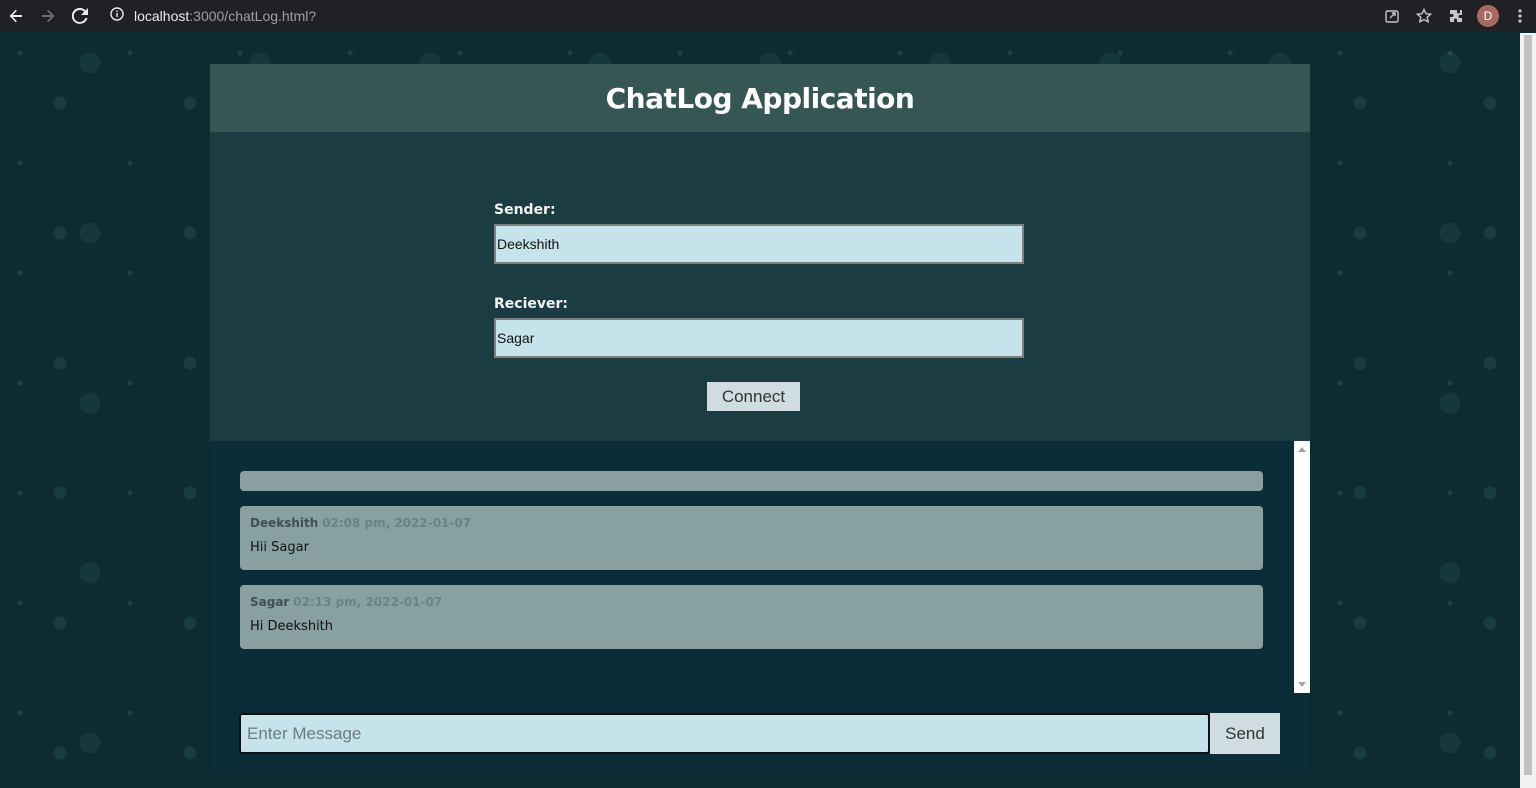 The width and height of the screenshot is (1536, 788). What do you see at coordinates (1528, 405) in the screenshot?
I see `scrollbar-thumb` at bounding box center [1528, 405].